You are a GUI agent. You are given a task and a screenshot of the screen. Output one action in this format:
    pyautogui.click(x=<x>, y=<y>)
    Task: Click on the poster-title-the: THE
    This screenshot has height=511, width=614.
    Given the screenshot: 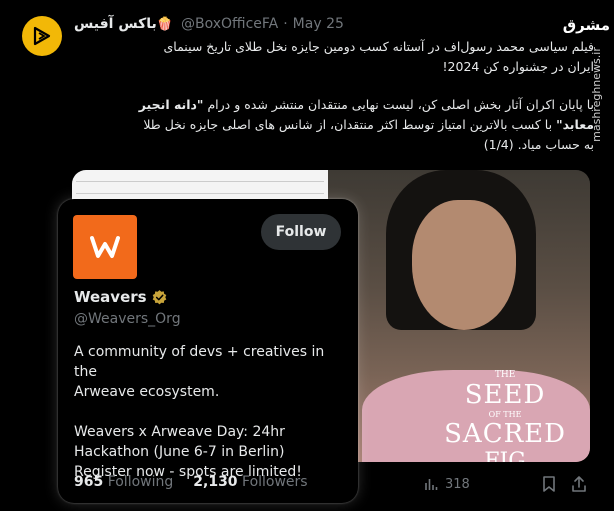 What is the action you would take?
    pyautogui.click(x=505, y=375)
    